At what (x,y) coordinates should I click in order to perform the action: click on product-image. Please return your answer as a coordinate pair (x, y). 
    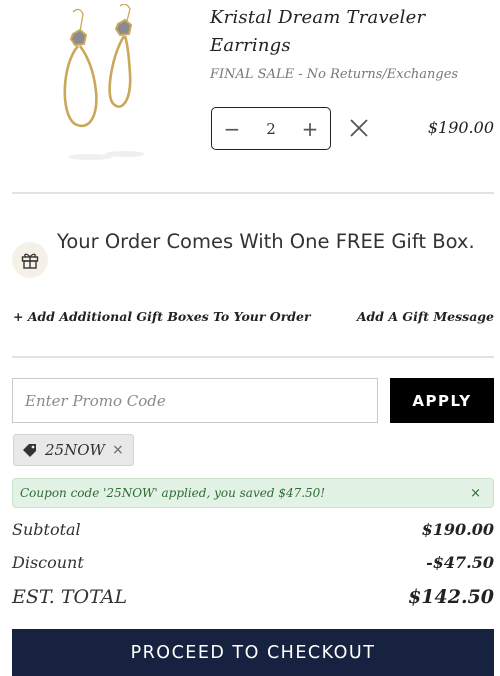
    Looking at the image, I should click on (105, 84).